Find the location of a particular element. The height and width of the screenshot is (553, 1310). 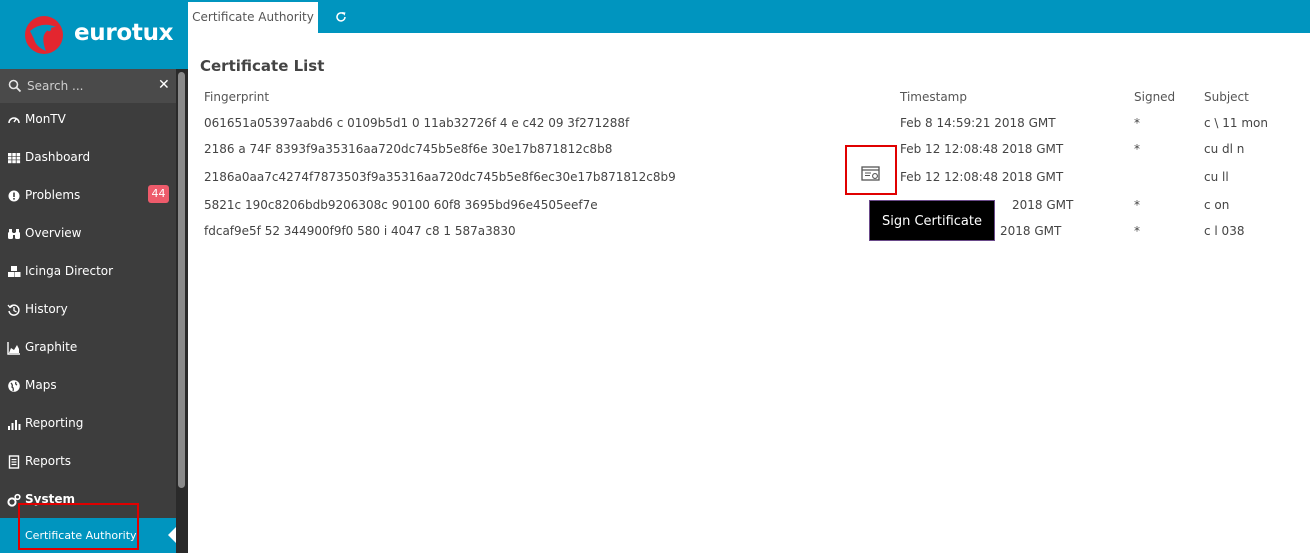

sidebar-item-label: Icinga Director is located at coordinates (69, 271).